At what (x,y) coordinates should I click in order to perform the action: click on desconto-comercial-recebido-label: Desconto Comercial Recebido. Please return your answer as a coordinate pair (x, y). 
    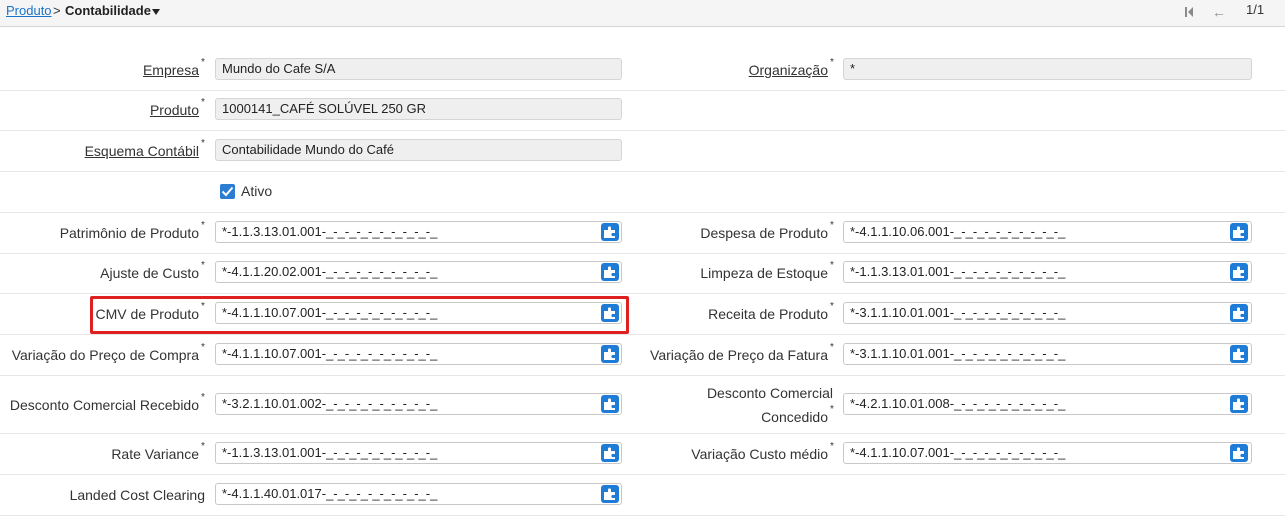
    Looking at the image, I should click on (104, 405).